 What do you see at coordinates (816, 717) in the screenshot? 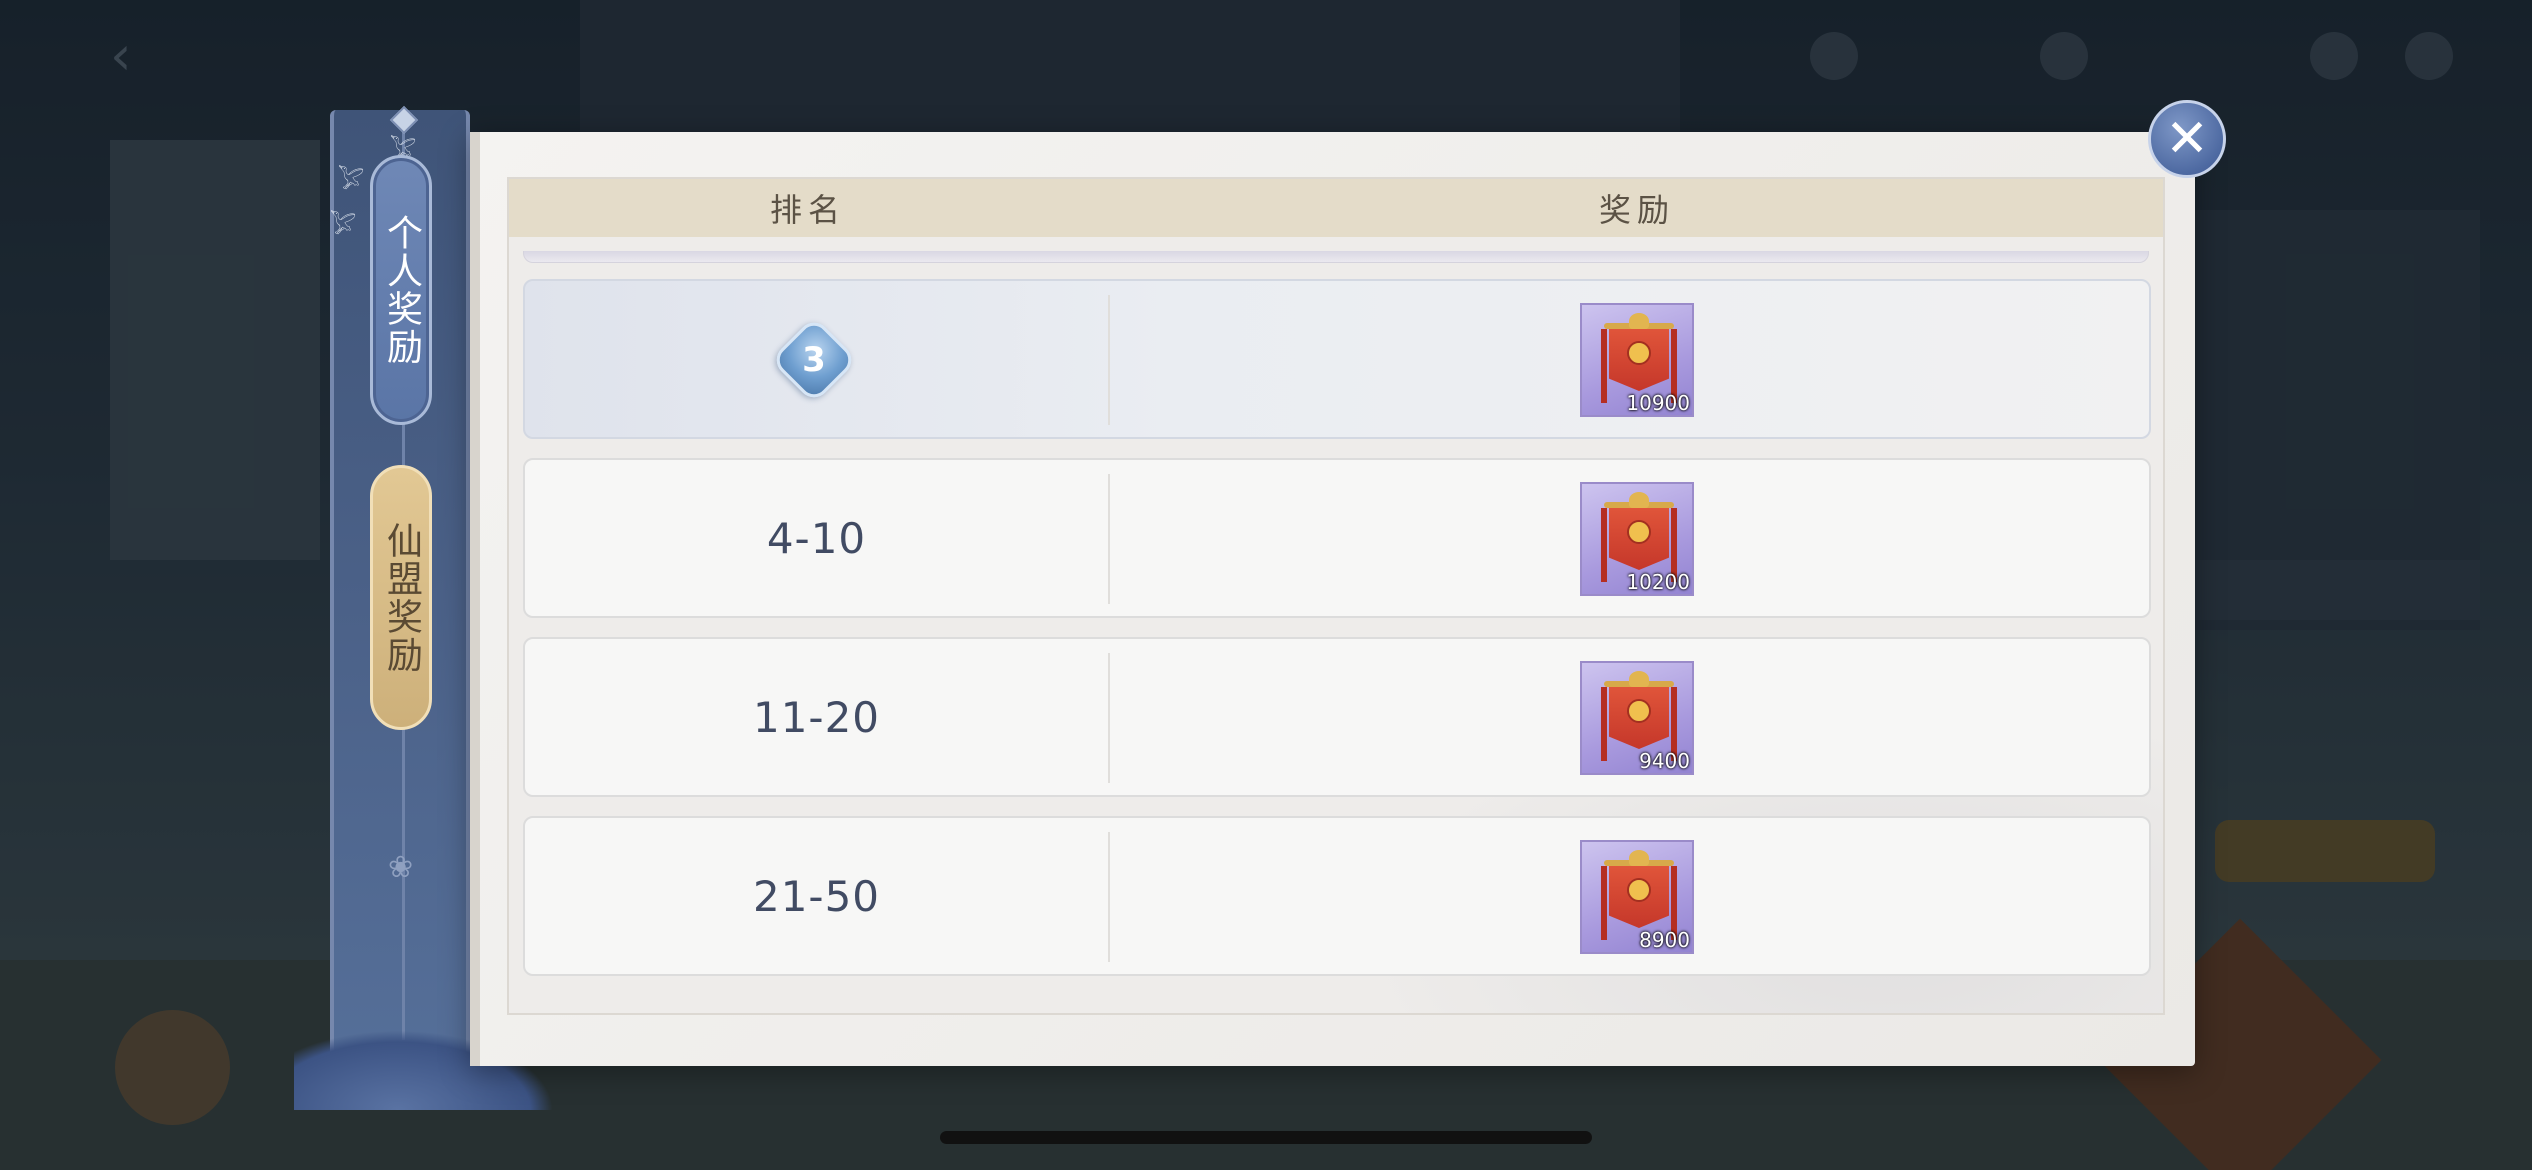
I see `rank-range: 11-20` at bounding box center [816, 717].